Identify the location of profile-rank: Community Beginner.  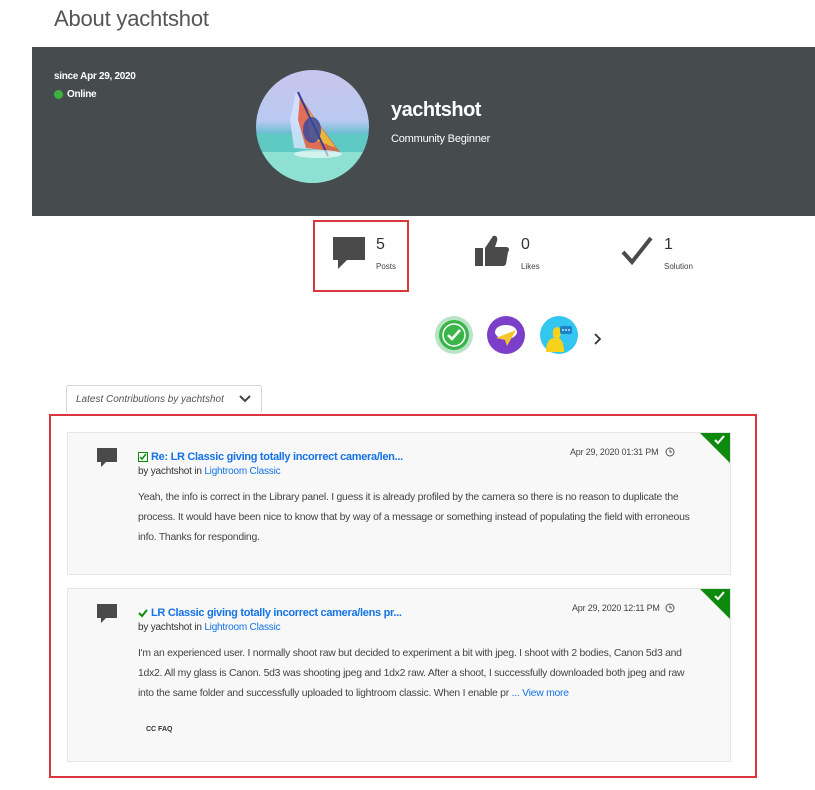
(441, 139).